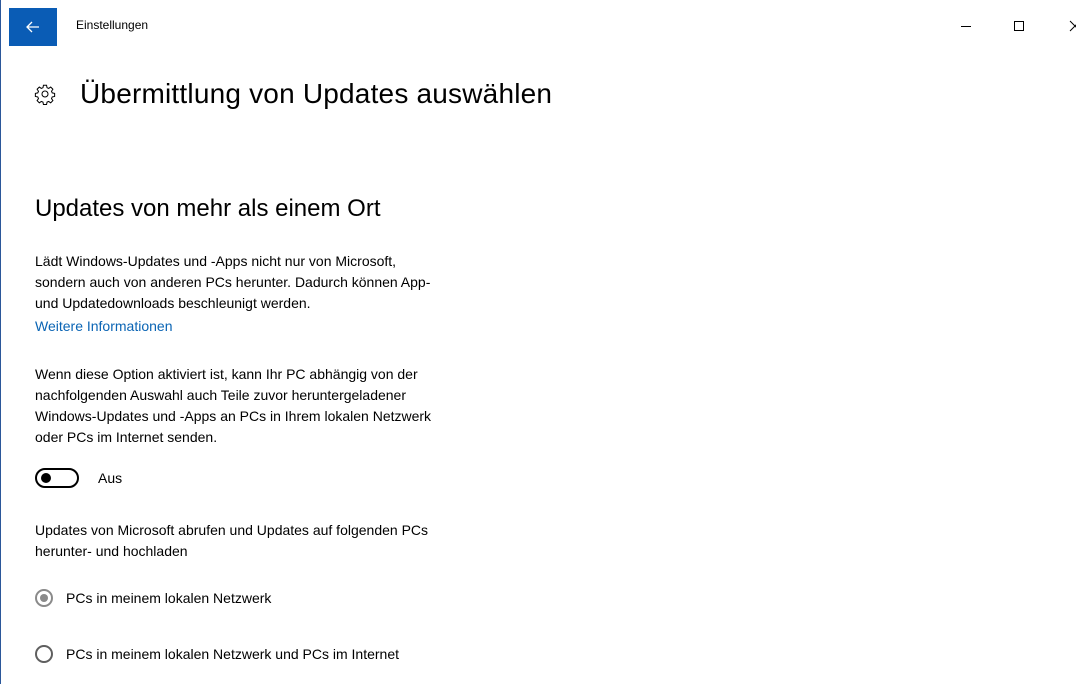  I want to click on maximize-button, so click(1019, 26).